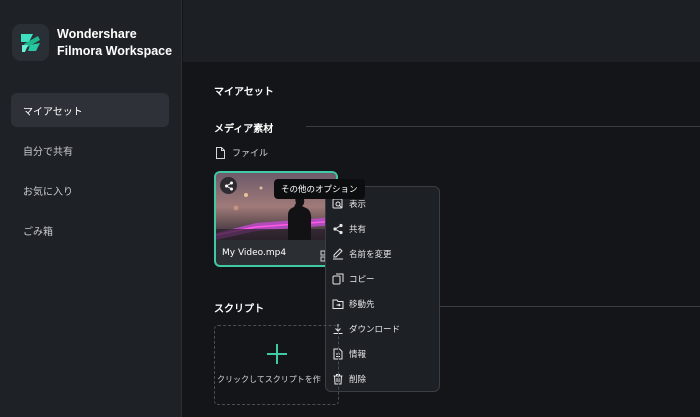 This screenshot has height=417, width=700. What do you see at coordinates (457, 127) in the screenshot?
I see `media-section-header: メディア素材` at bounding box center [457, 127].